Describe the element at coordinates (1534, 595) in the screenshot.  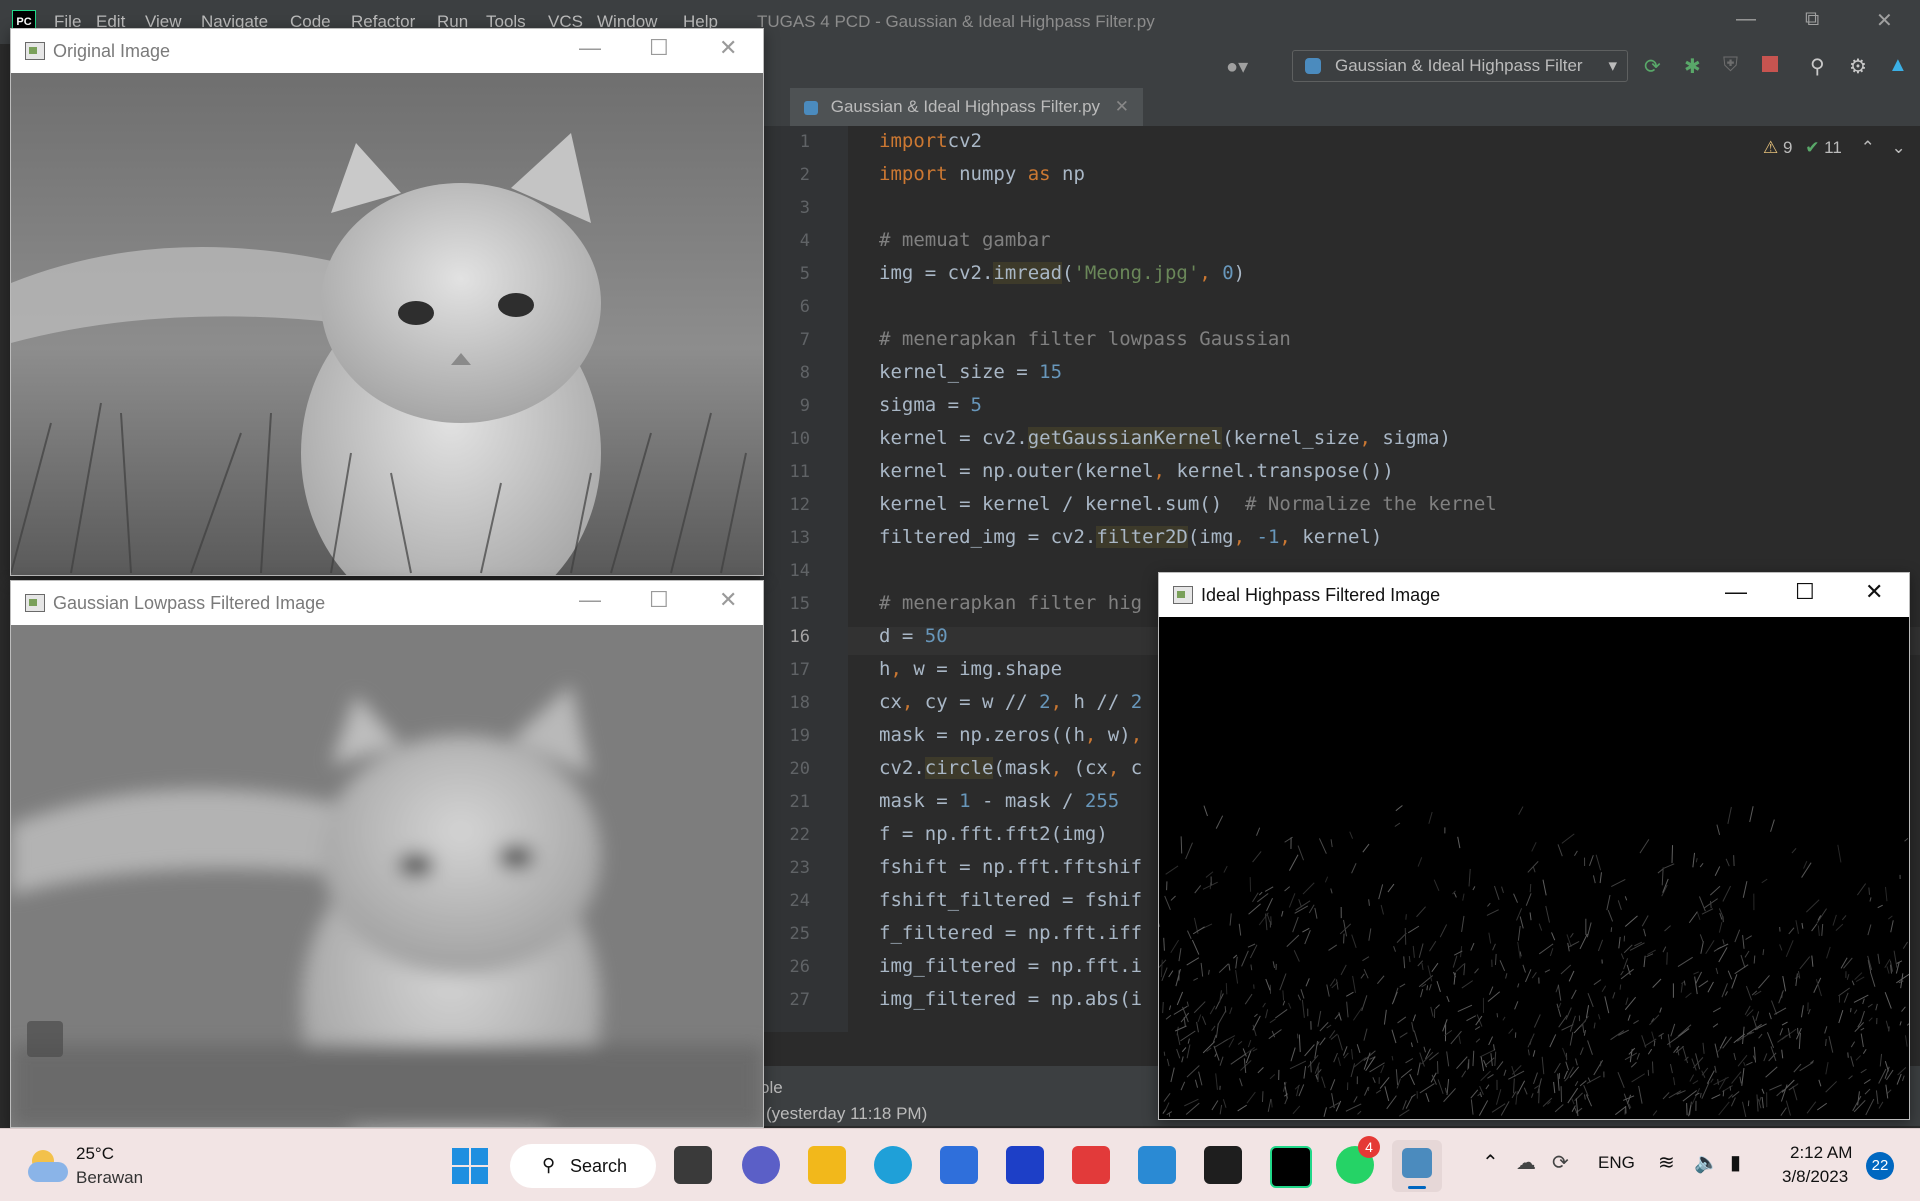
I see `highpass-filtered-titlebar: Ideal Highpass Filtered Image — ☐ ✕` at that location.